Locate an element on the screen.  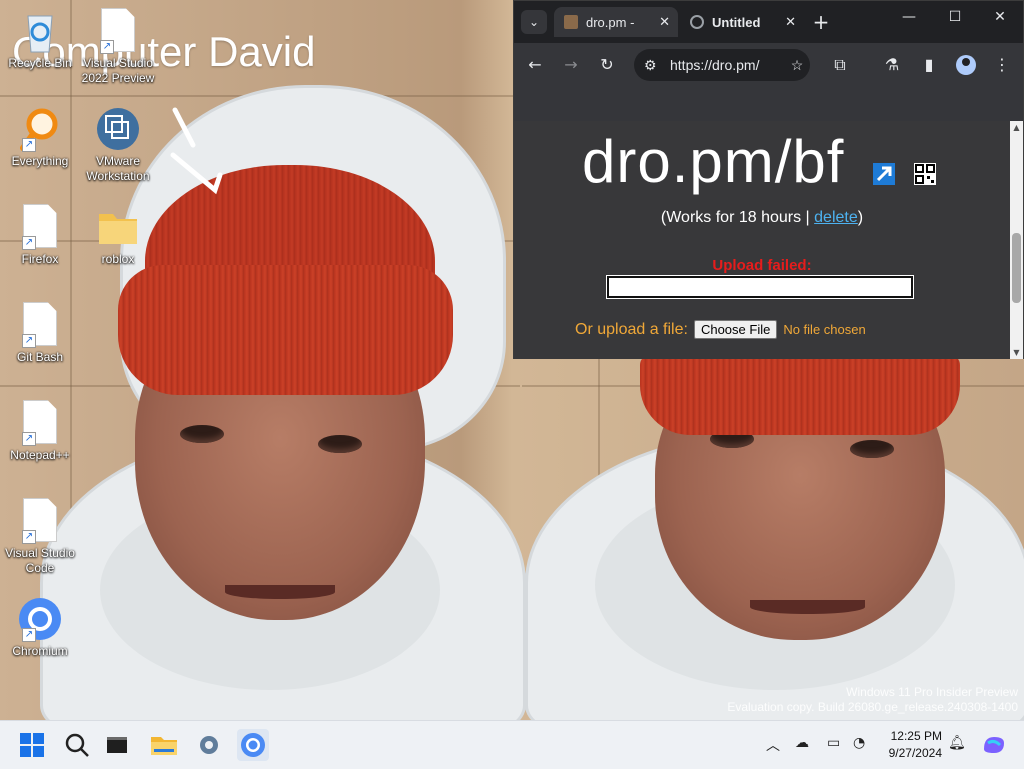
paste-text-area is located at coordinates (760, 287).